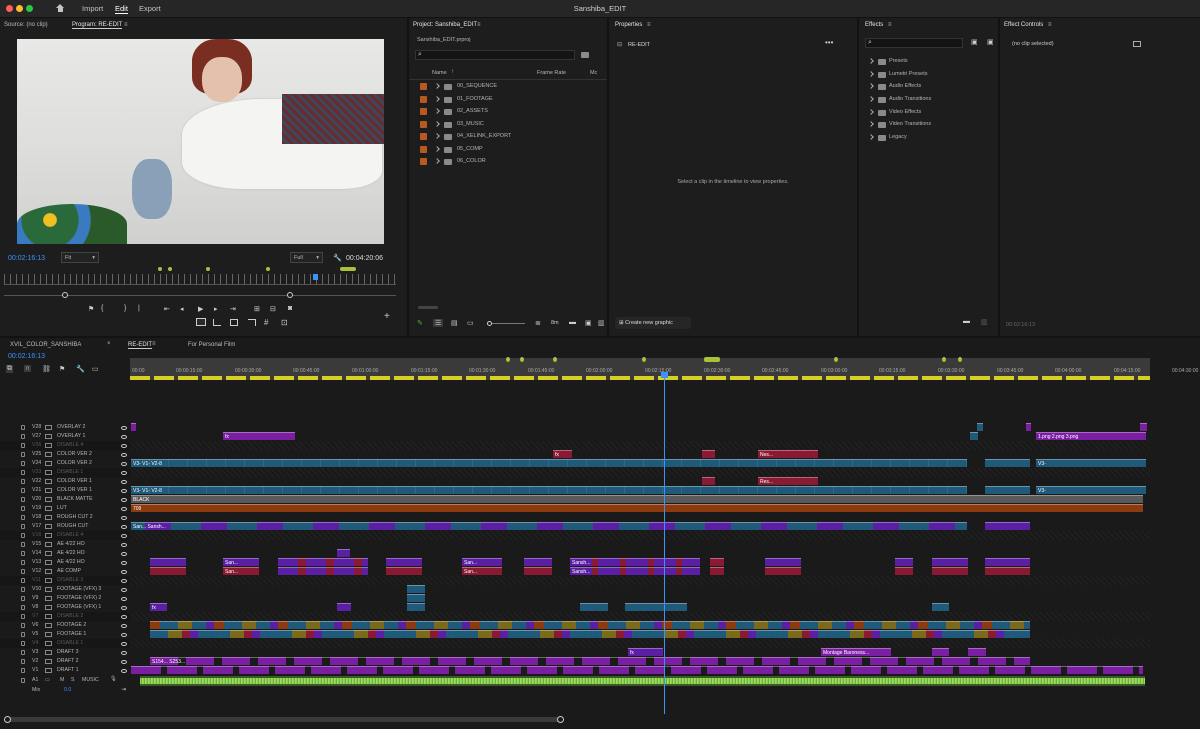  What do you see at coordinates (507, 125) in the screenshot?
I see `bin-row: 03_MUSIC` at bounding box center [507, 125].